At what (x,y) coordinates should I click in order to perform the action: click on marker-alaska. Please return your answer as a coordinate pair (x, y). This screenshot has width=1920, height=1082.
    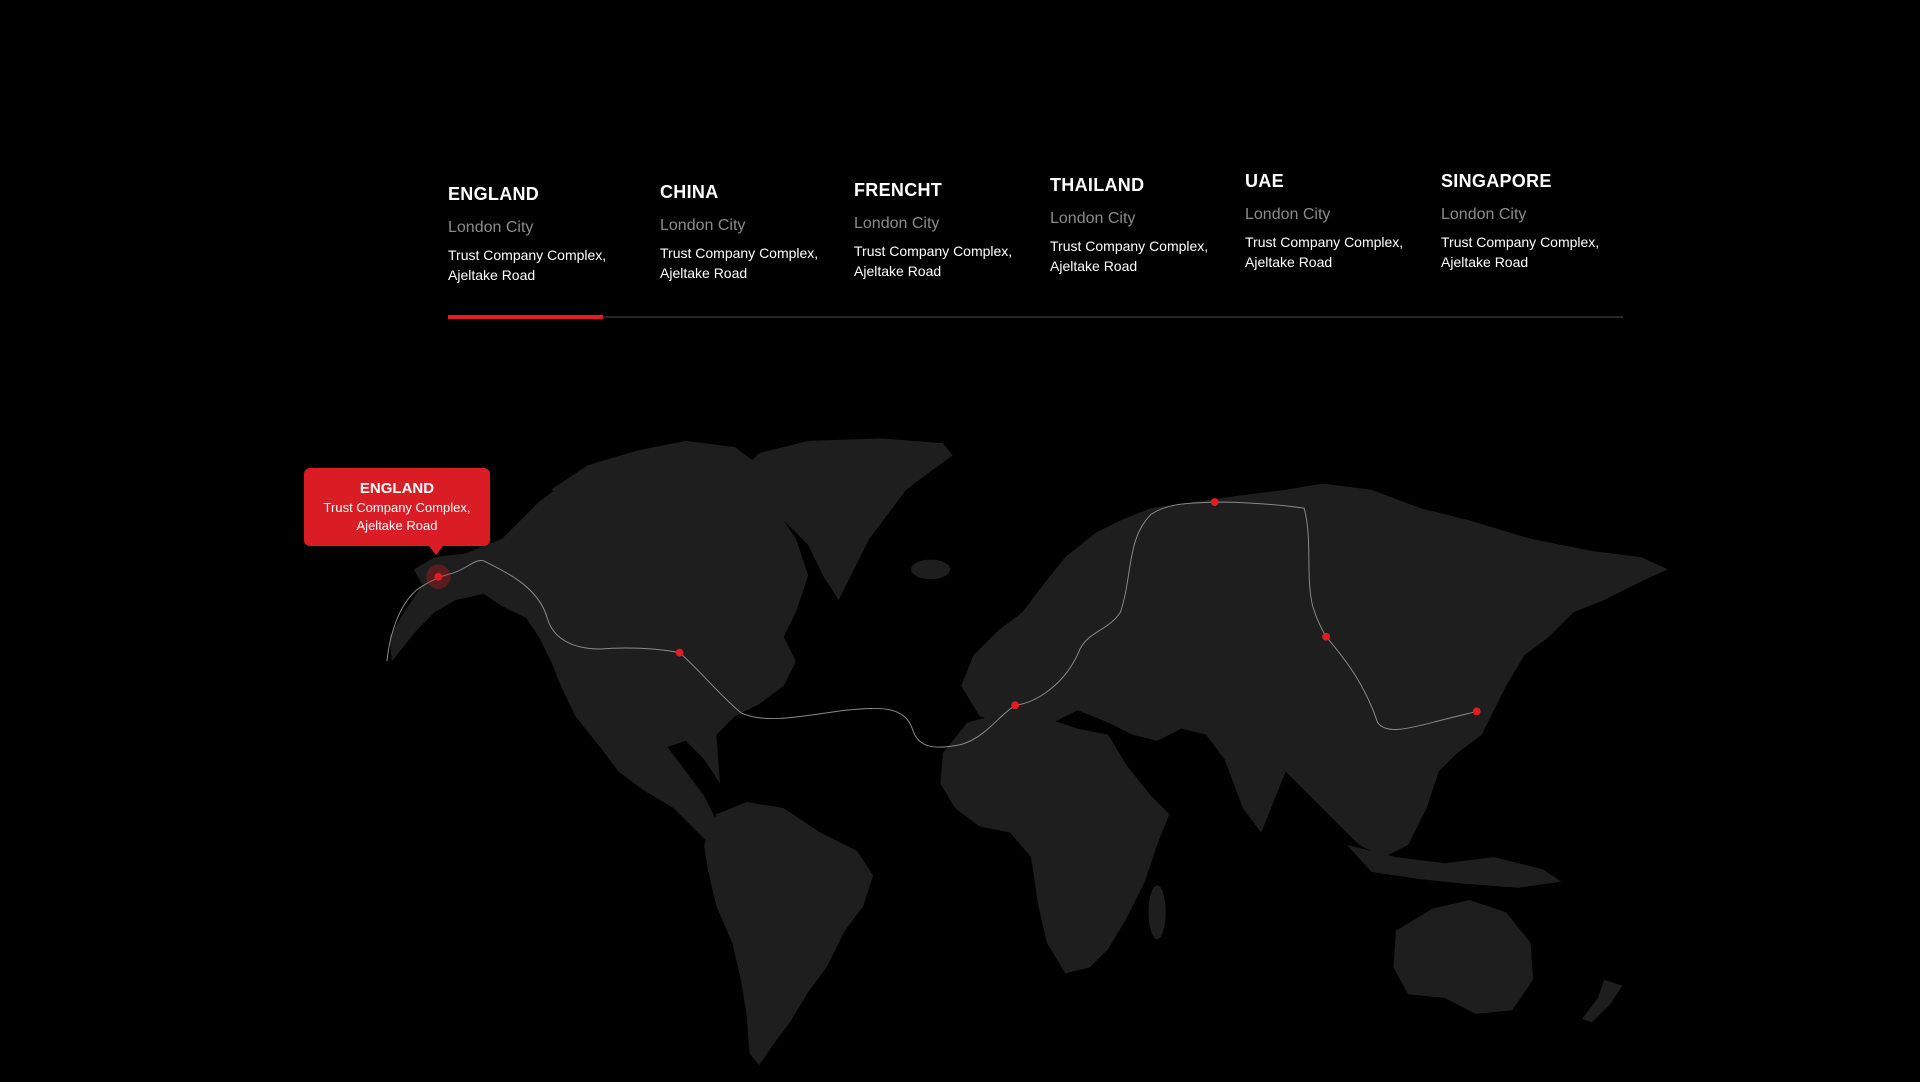
    Looking at the image, I should click on (438, 576).